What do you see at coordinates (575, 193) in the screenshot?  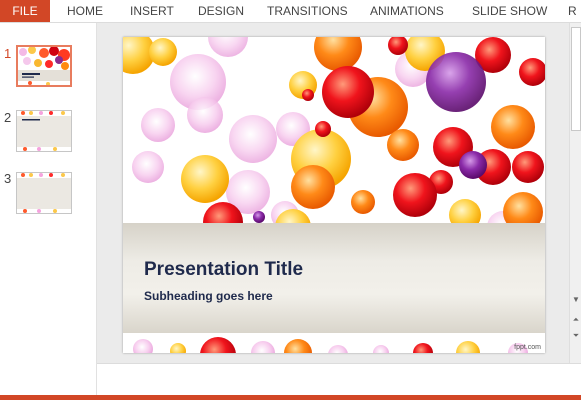 I see `vertical-scrollbar: ▼ ⏶ ⏷` at bounding box center [575, 193].